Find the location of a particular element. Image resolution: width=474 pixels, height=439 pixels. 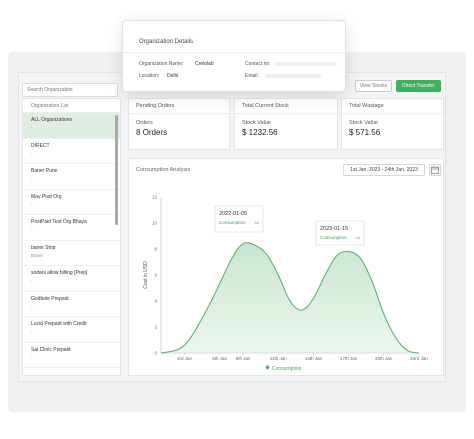

x-tick-label: 14th Jan is located at coordinates (314, 358).